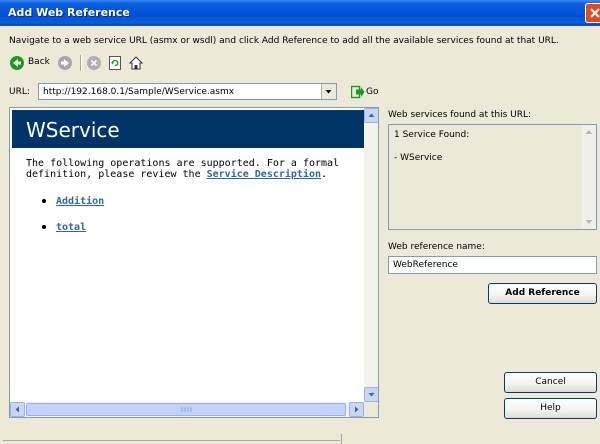 The height and width of the screenshot is (444, 600). What do you see at coordinates (418, 158) in the screenshot?
I see `service-list-item: - WService` at bounding box center [418, 158].